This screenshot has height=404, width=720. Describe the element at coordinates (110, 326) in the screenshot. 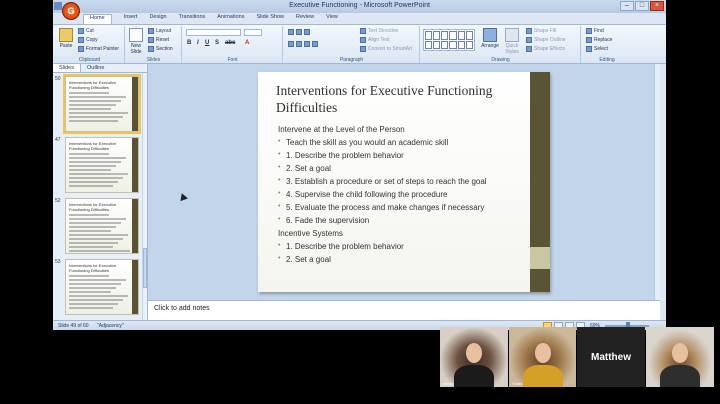

I see `theme-name: "Adjacency"` at that location.